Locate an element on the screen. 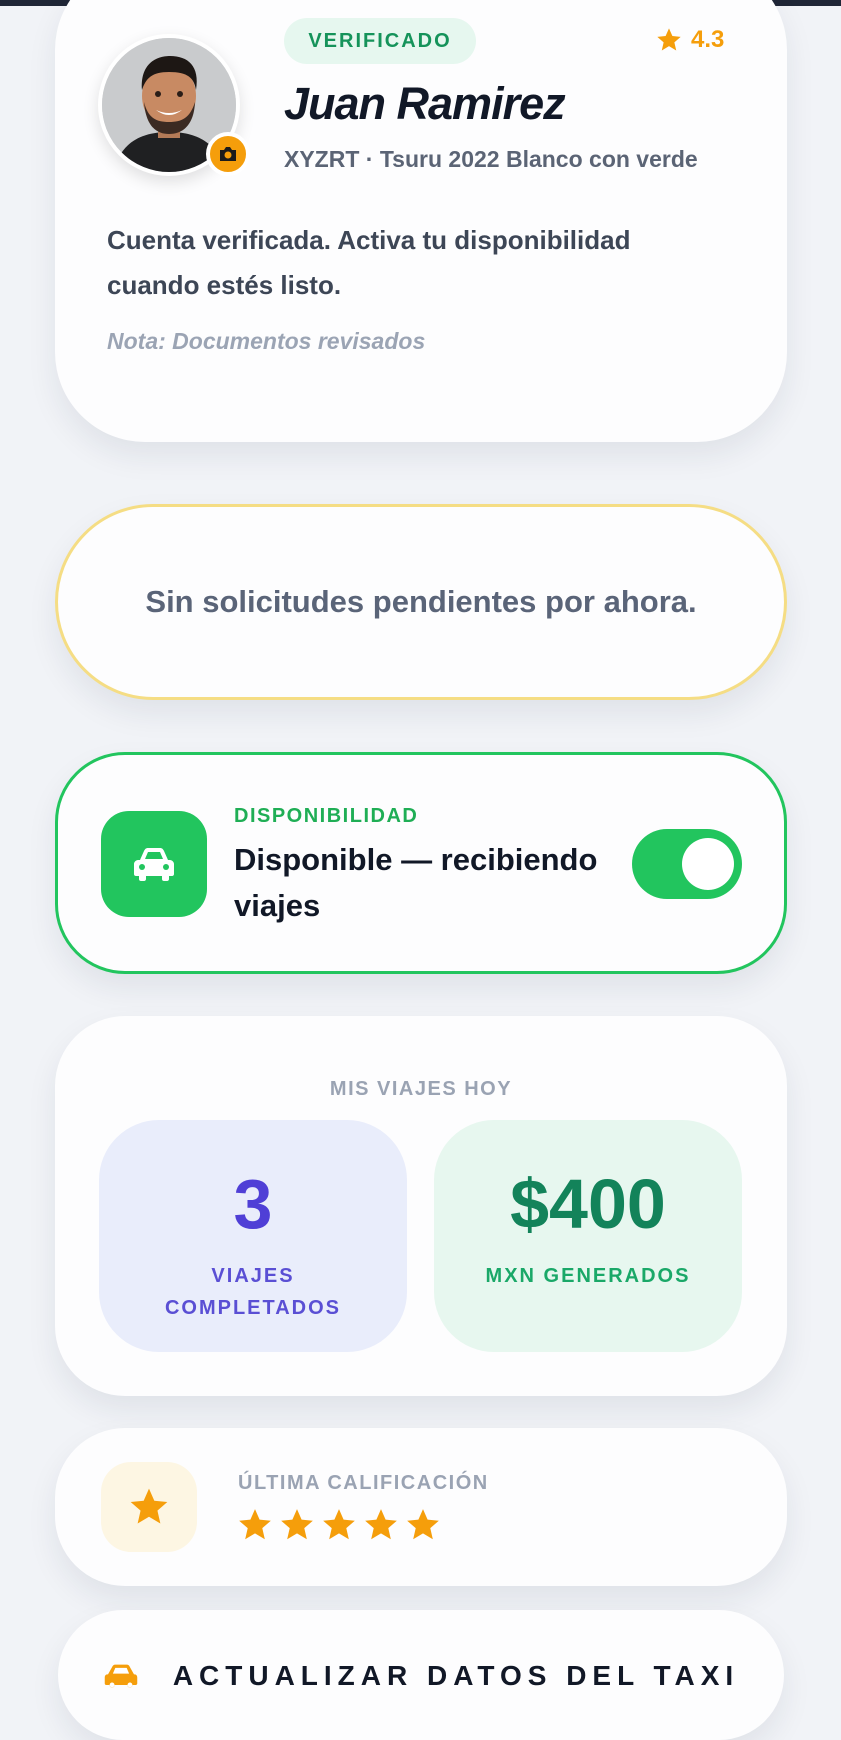 This screenshot has height=1740, width=841. verified-badge: VERIFICADO is located at coordinates (380, 41).